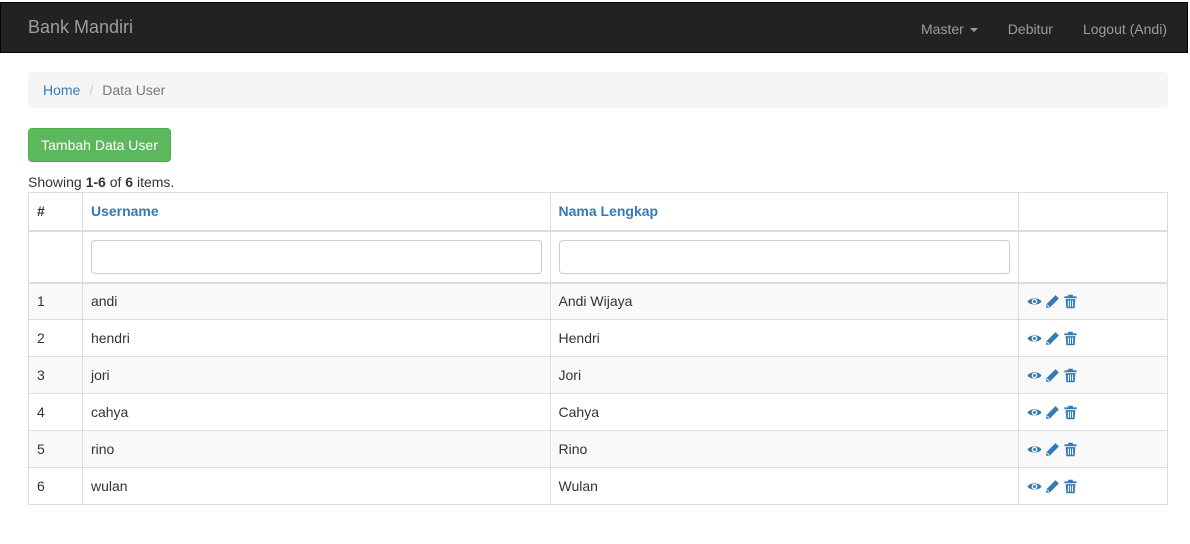 The height and width of the screenshot is (544, 1190). I want to click on cell-index: 5, so click(55, 449).